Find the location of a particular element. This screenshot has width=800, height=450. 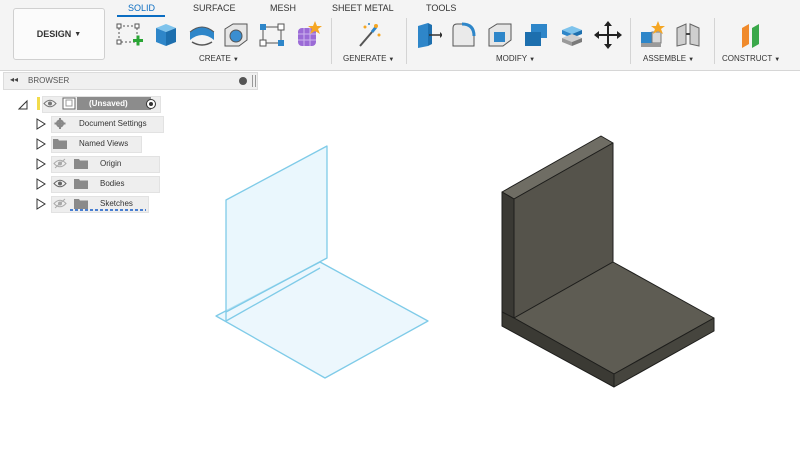

browser-node-sketches: Sketches is located at coordinates (104, 204).